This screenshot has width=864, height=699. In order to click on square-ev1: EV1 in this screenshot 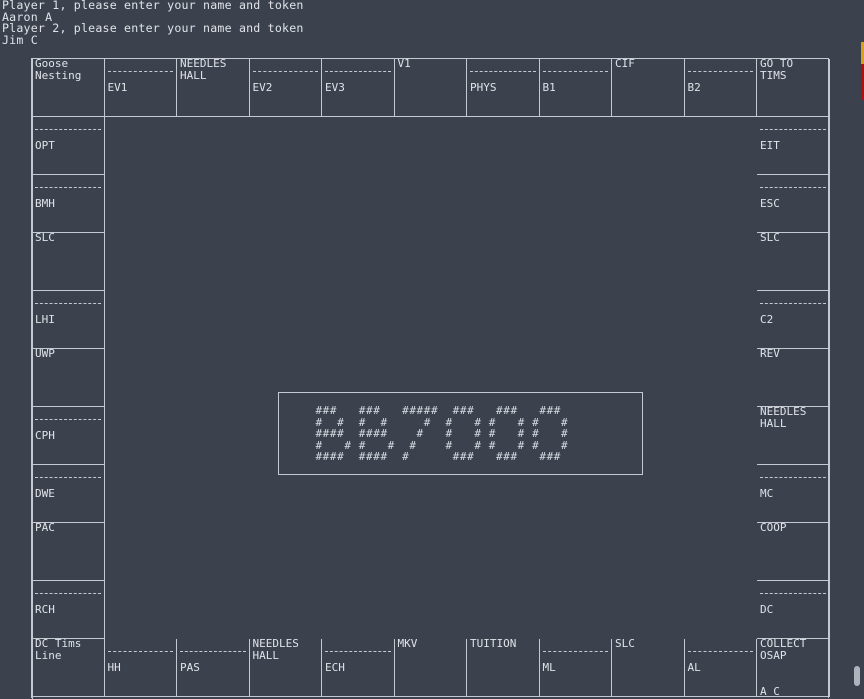, I will do `click(140, 88)`.